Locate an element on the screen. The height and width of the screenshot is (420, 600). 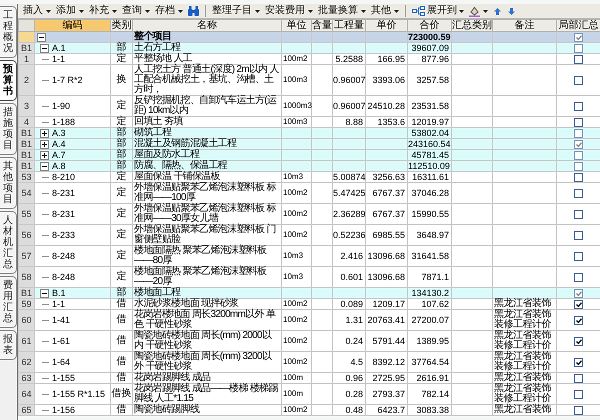
side-tab: 措施项目 is located at coordinates (8, 129).